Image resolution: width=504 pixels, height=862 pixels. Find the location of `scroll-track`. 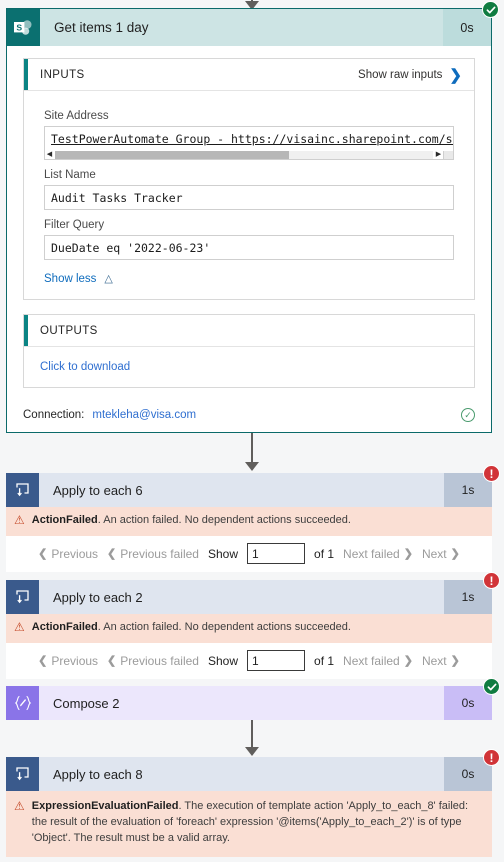

scroll-track is located at coordinates (244, 154).